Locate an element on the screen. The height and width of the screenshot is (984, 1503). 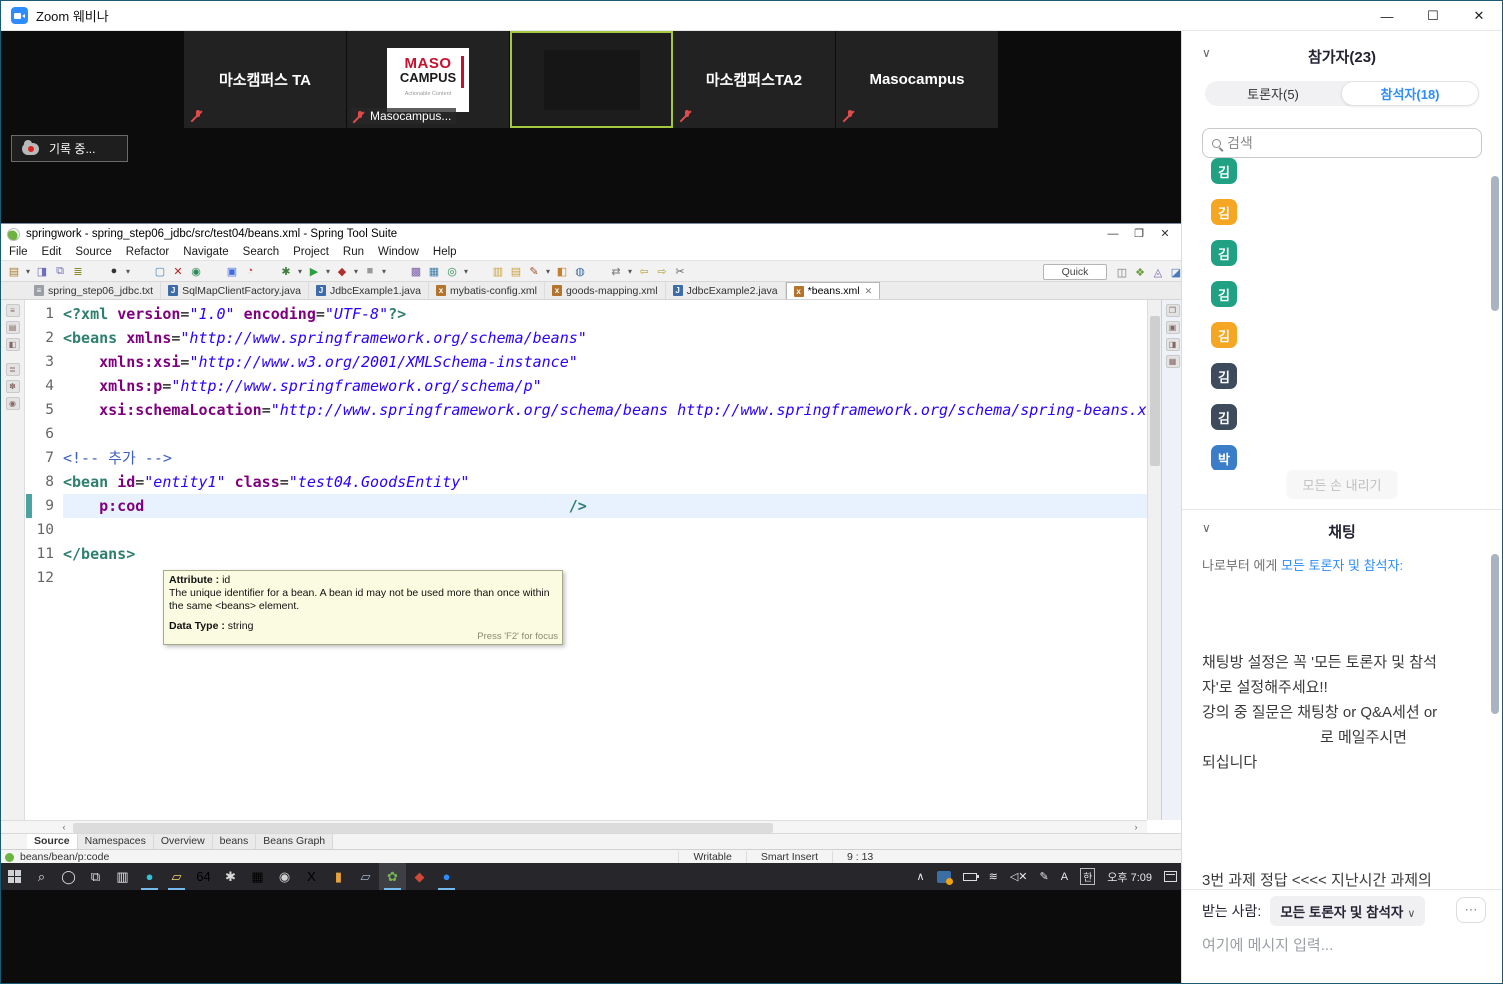
menu-item: Help is located at coordinates (445, 252).